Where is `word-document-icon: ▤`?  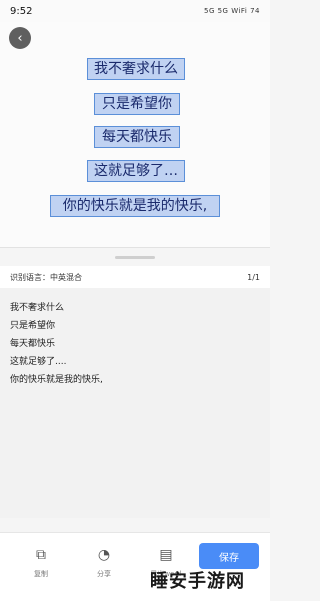
word-document-icon: ▤ is located at coordinates (166, 555).